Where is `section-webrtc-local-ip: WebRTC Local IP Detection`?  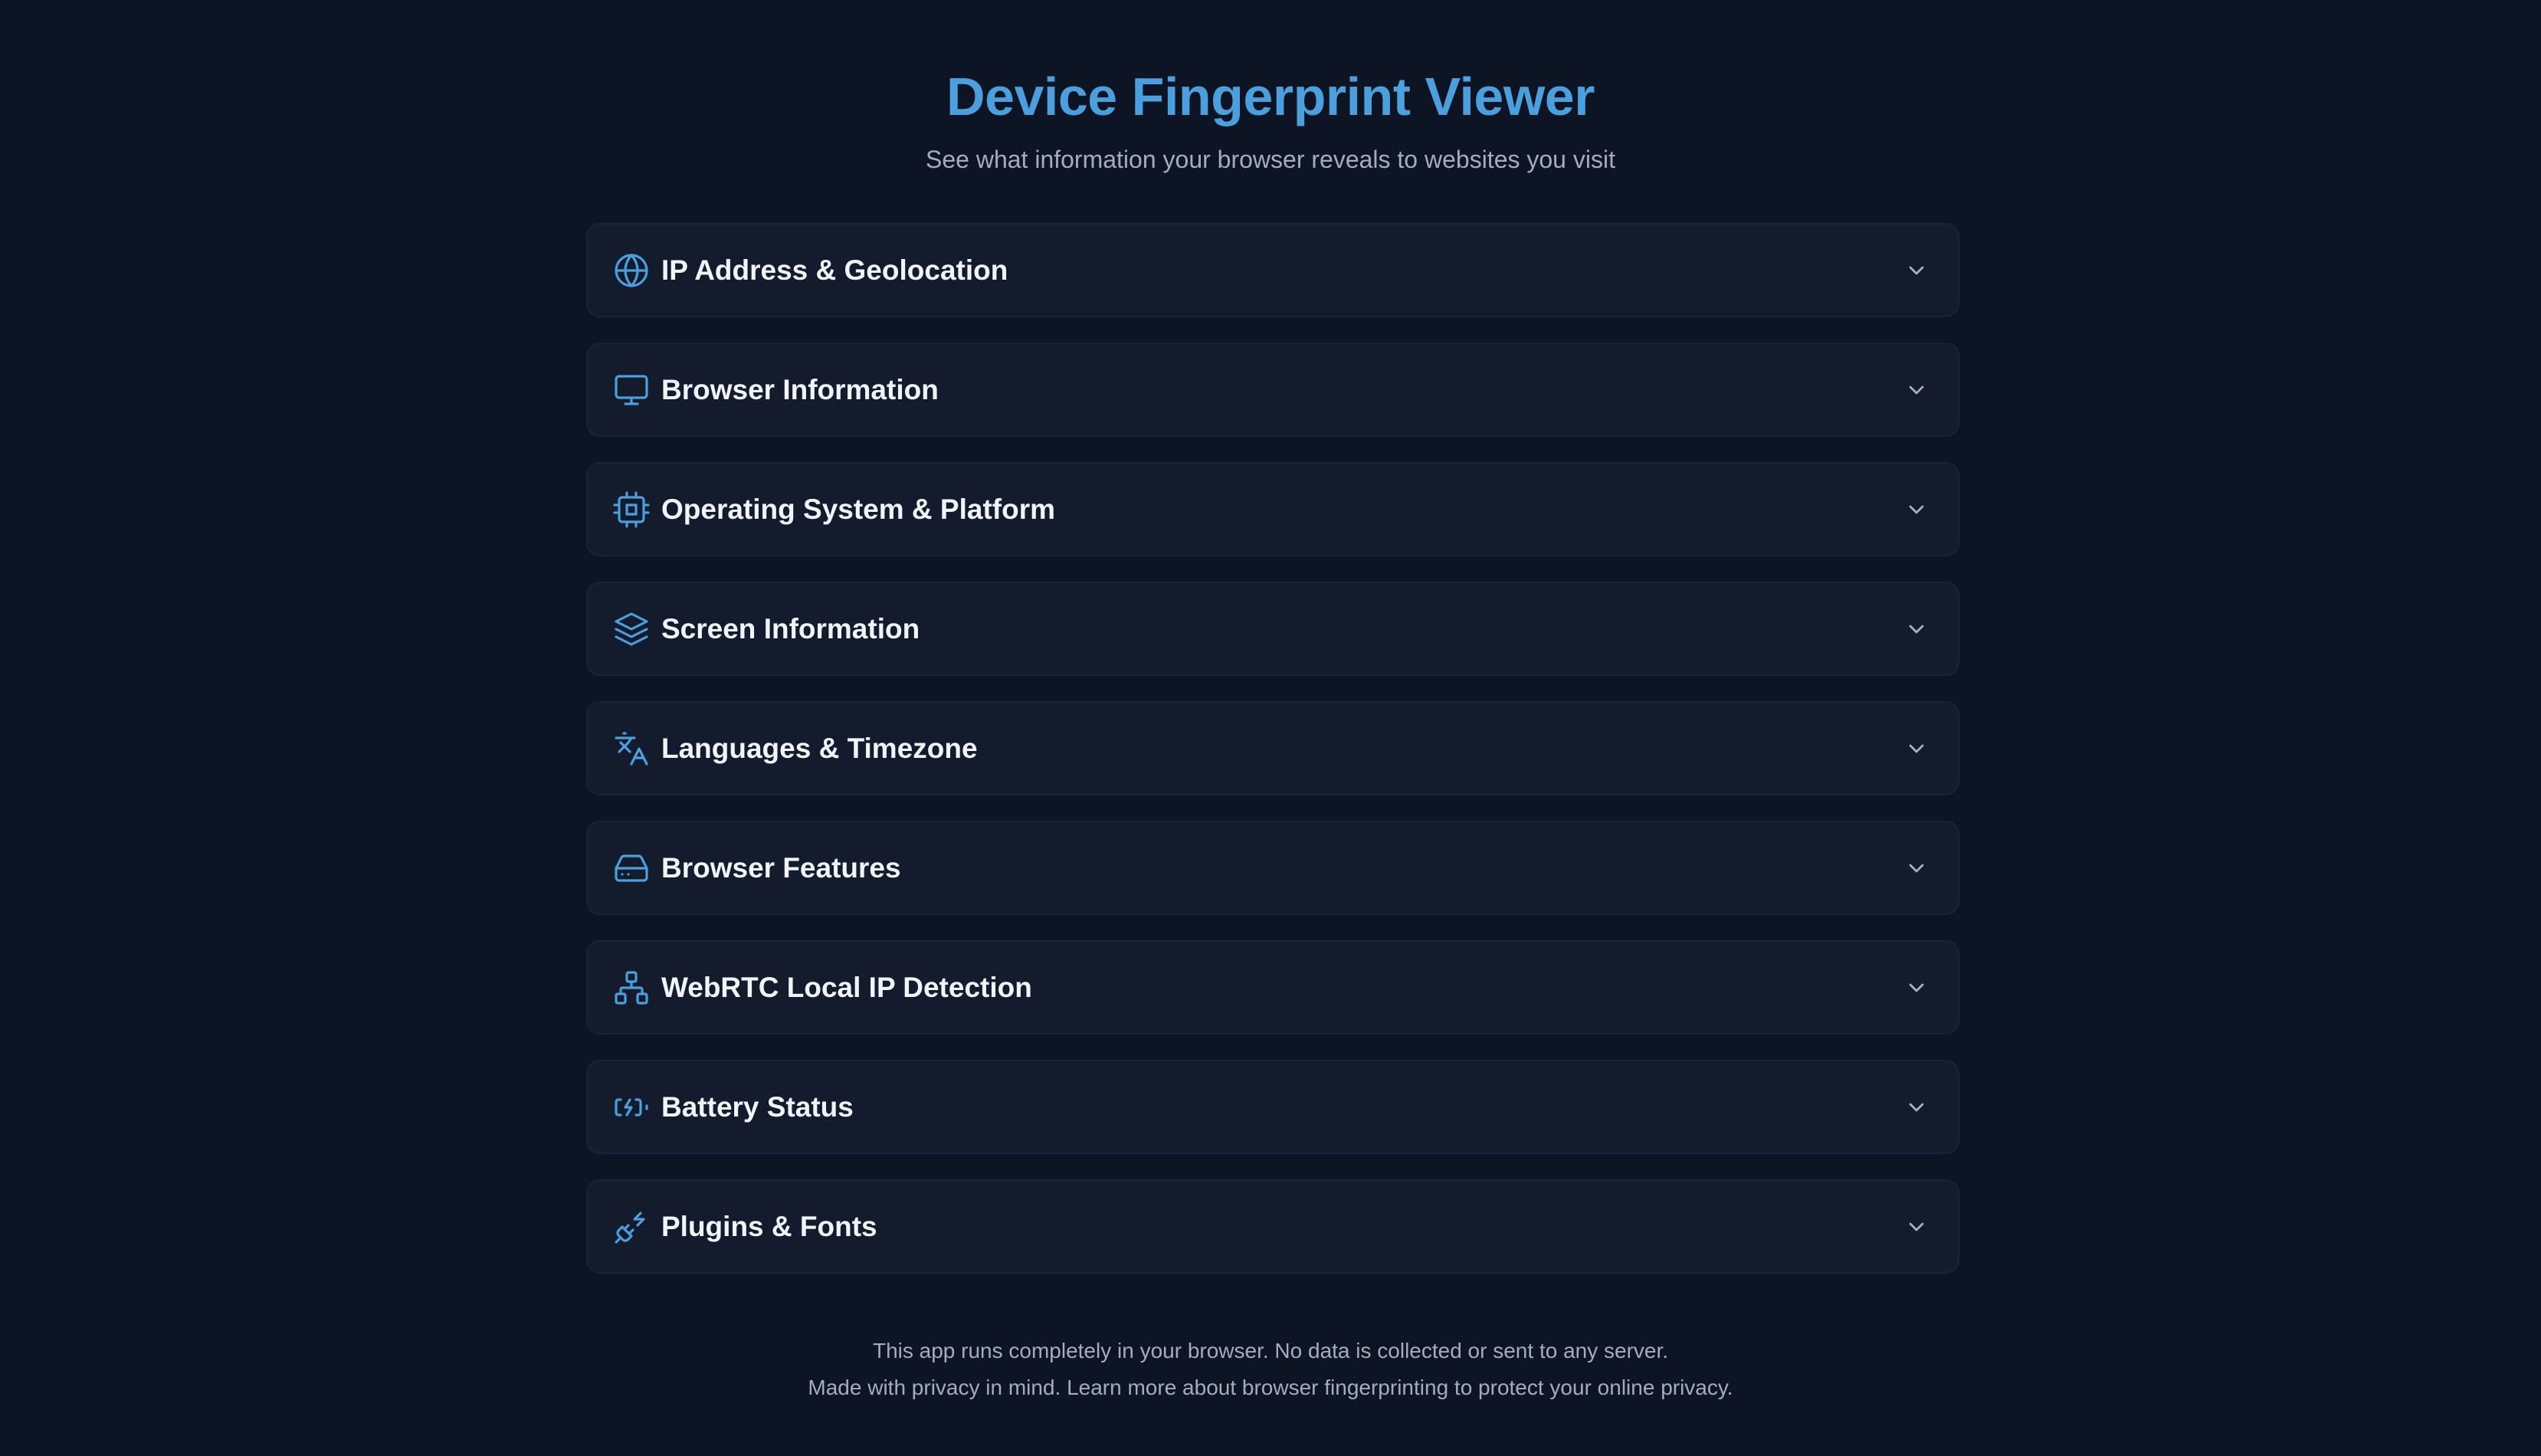
section-webrtc-local-ip: WebRTC Local IP Detection is located at coordinates (1272, 987).